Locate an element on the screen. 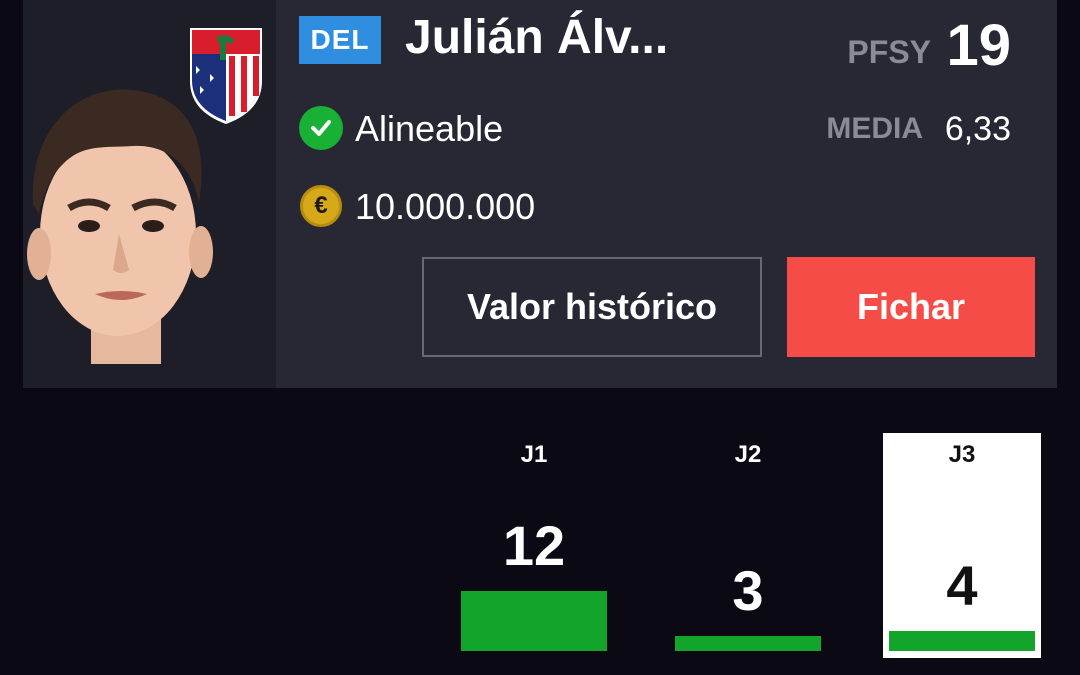 The image size is (1080, 675). round-points: 3 is located at coordinates (748, 590).